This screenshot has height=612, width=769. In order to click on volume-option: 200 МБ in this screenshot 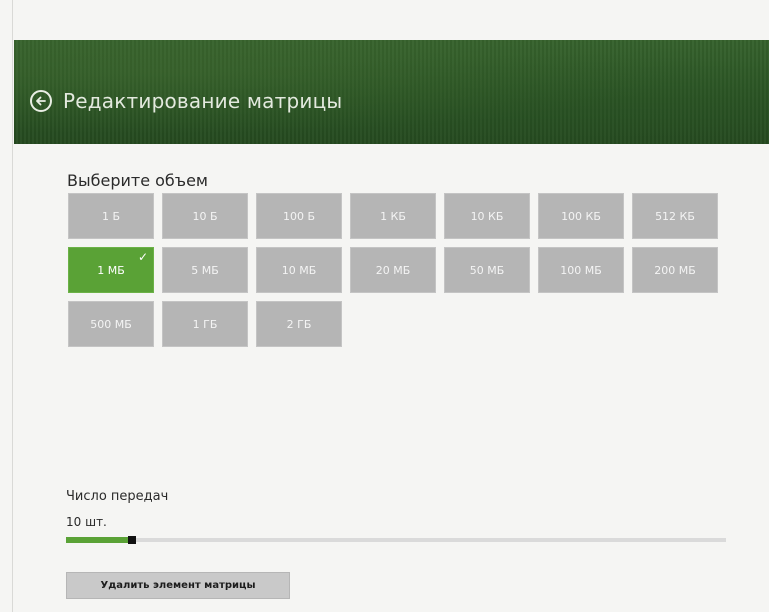, I will do `click(675, 270)`.